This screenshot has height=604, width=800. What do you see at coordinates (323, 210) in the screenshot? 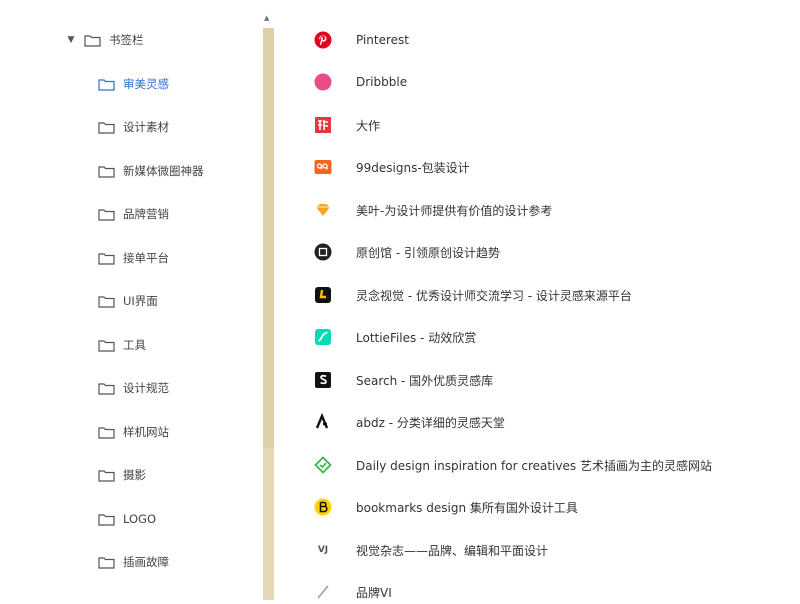
I see `meiye-icon` at bounding box center [323, 210].